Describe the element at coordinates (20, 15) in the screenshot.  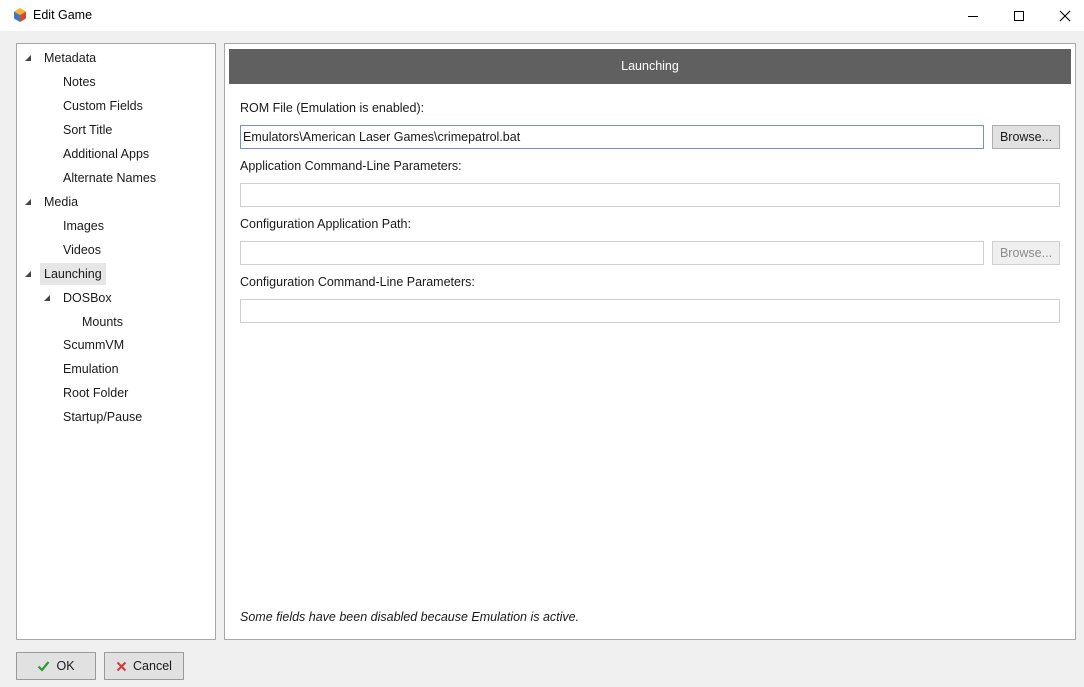
I see `launchbox-cube-icon` at that location.